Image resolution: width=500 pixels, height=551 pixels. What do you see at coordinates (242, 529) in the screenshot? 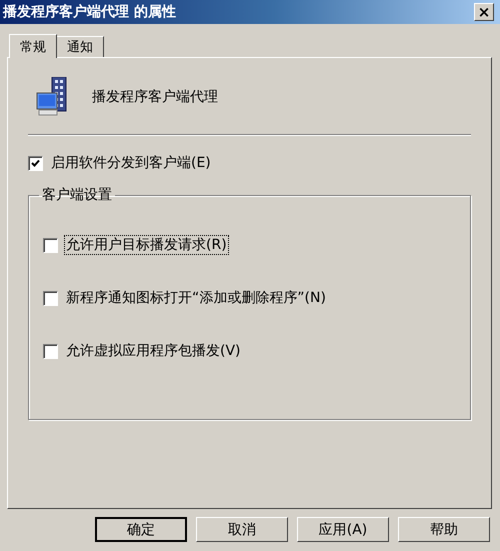
I see `dialog-button: 取消` at bounding box center [242, 529].